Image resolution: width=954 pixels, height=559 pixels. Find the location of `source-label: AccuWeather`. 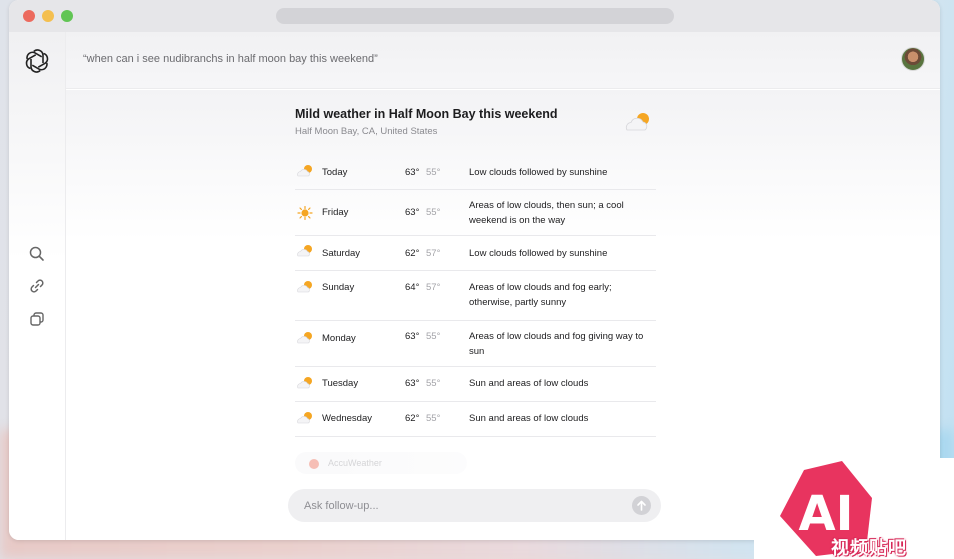

source-label: AccuWeather is located at coordinates (355, 463).